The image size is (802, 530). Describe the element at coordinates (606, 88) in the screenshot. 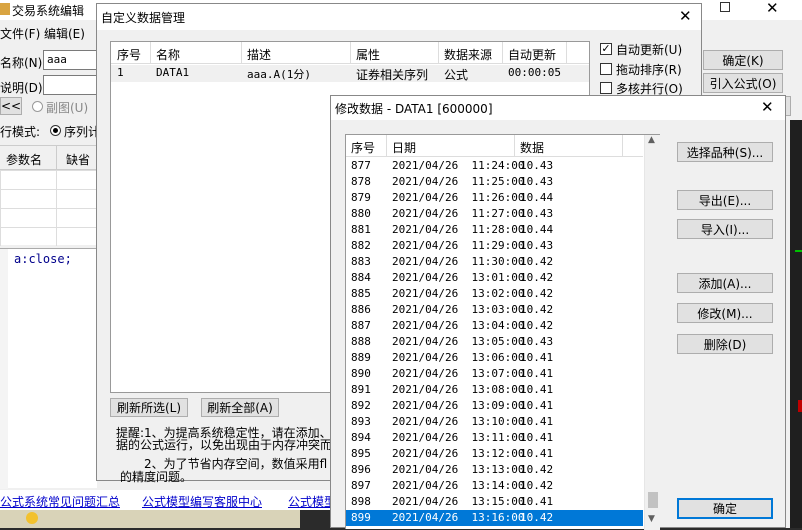

I see `multicore-checkbox` at that location.